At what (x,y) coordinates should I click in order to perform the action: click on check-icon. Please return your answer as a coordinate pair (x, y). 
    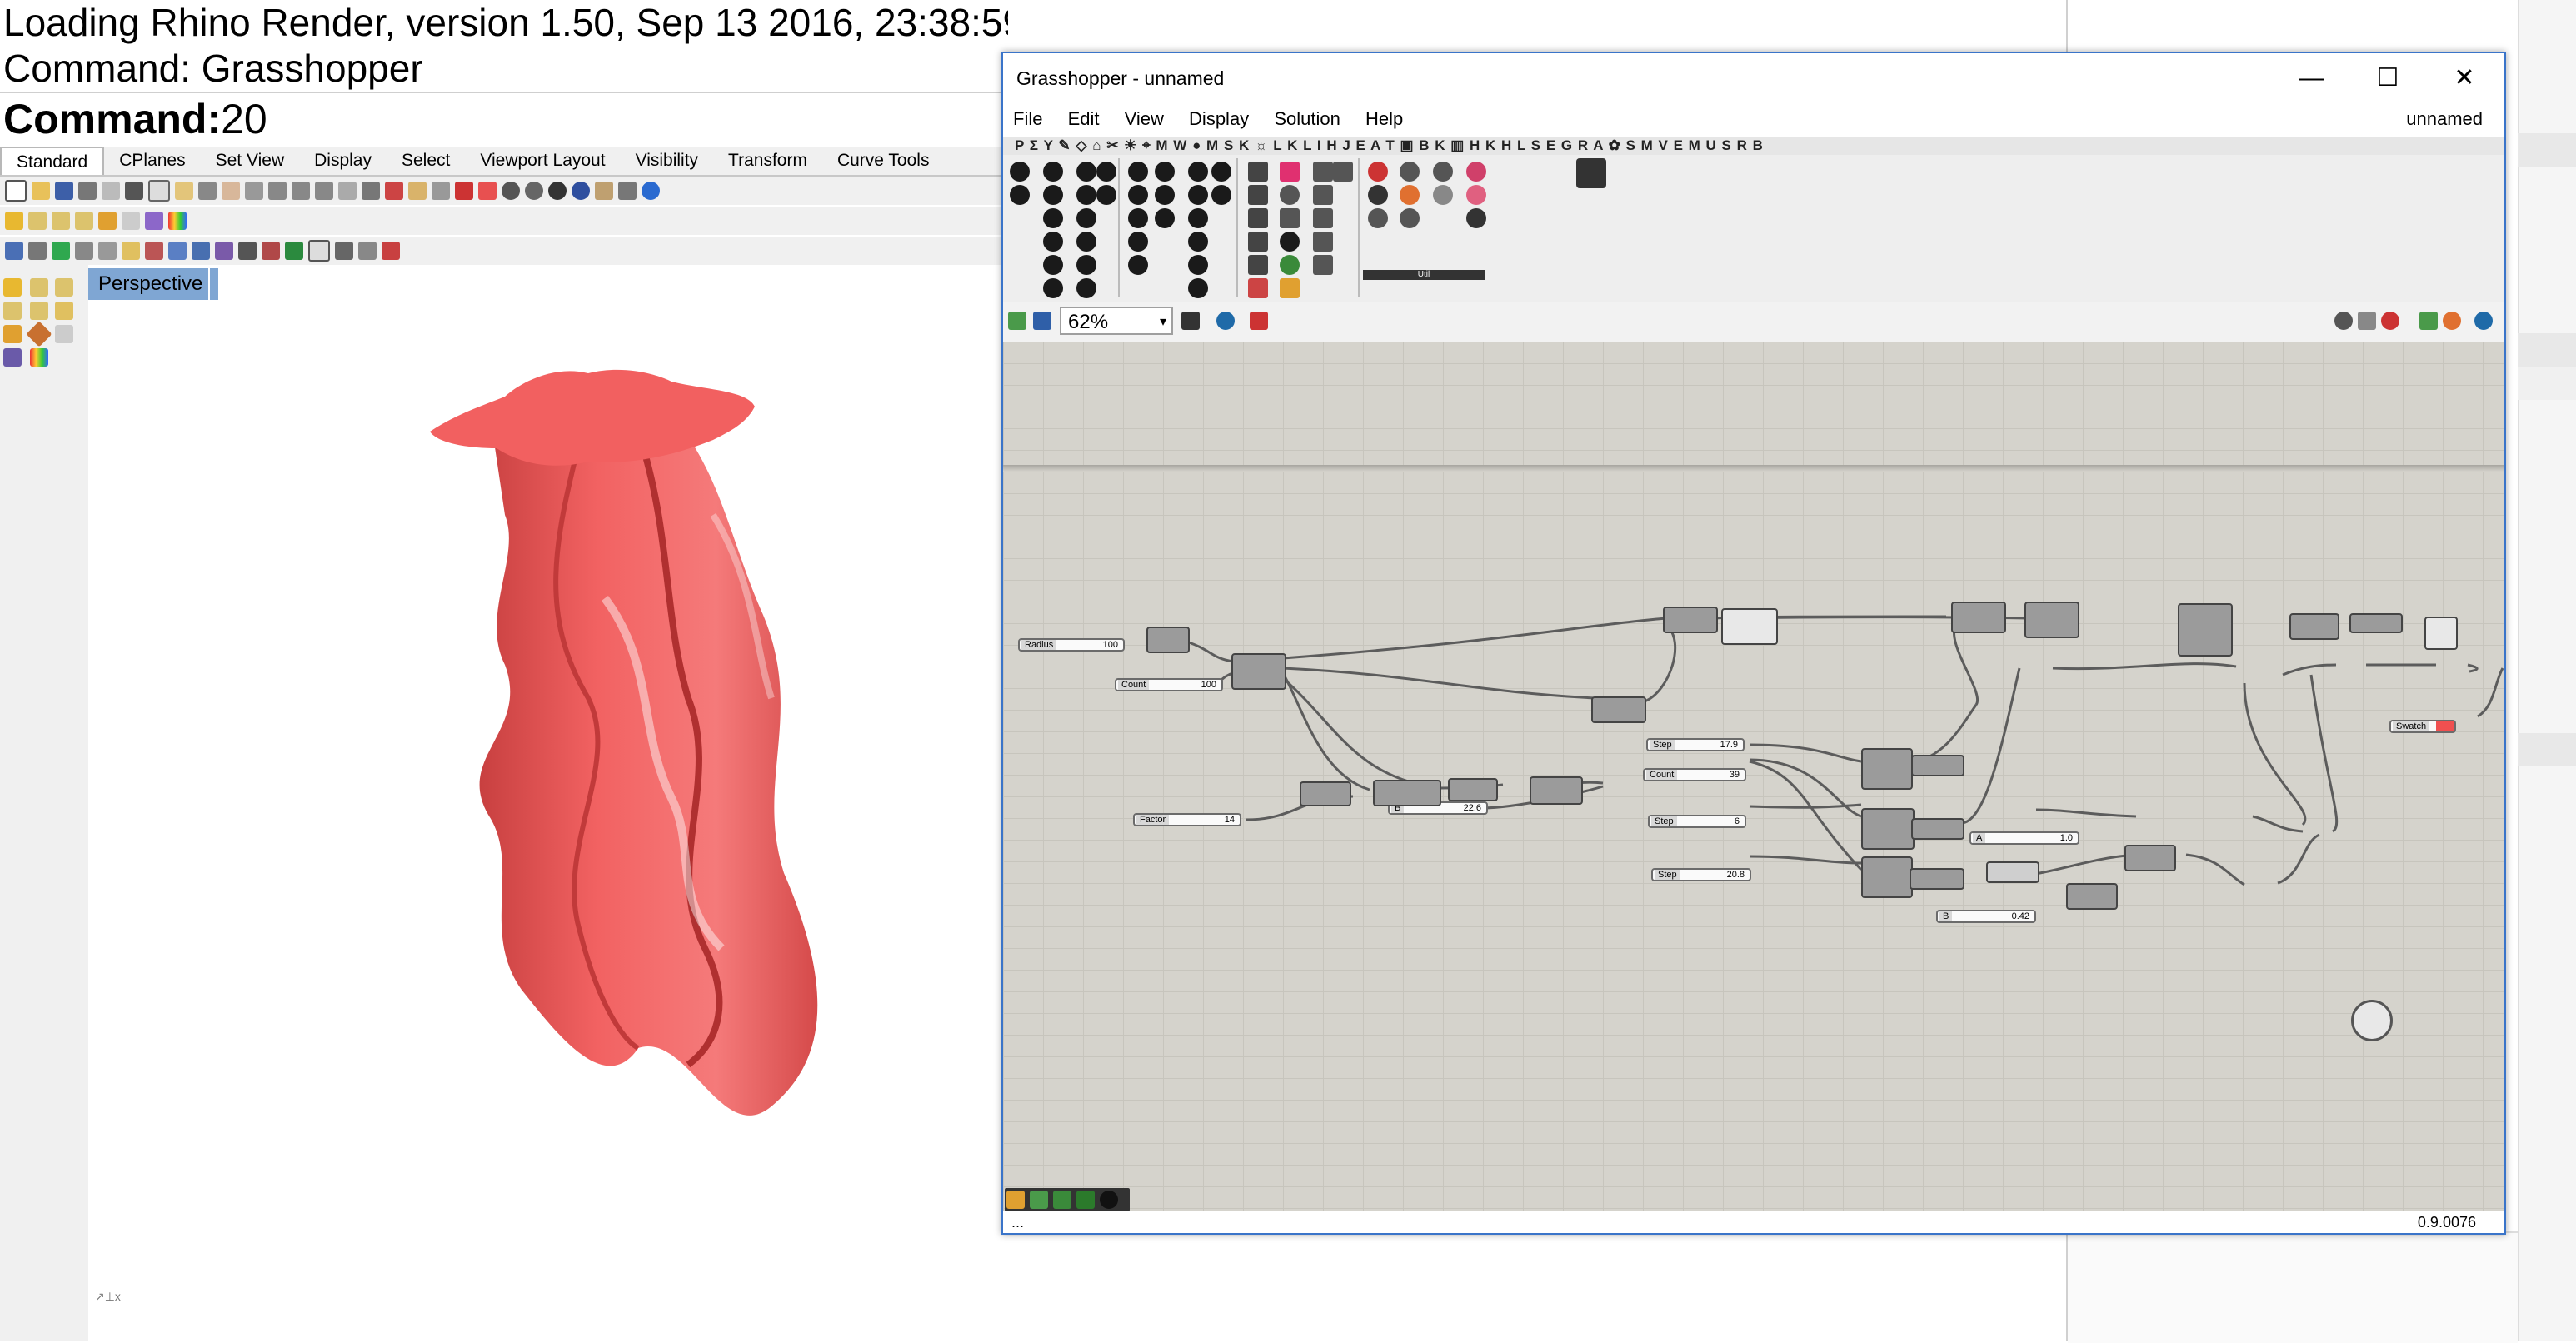
    Looking at the image, I should click on (61, 251).